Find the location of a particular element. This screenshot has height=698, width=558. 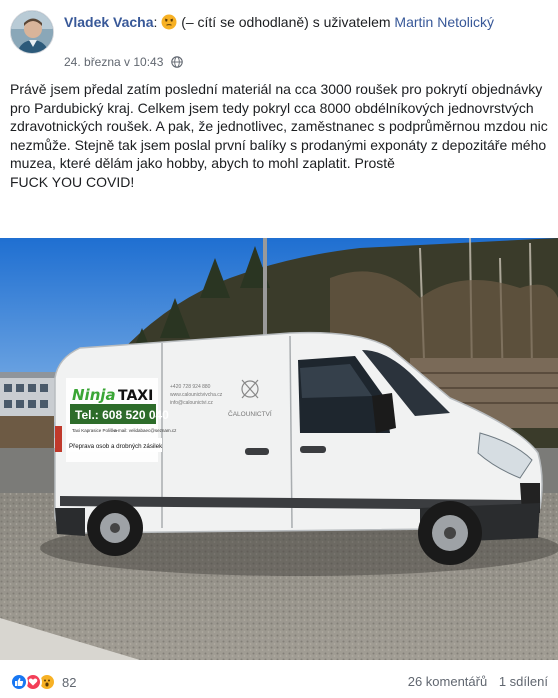

tagged-user-link: Martin Netolický is located at coordinates (444, 22).